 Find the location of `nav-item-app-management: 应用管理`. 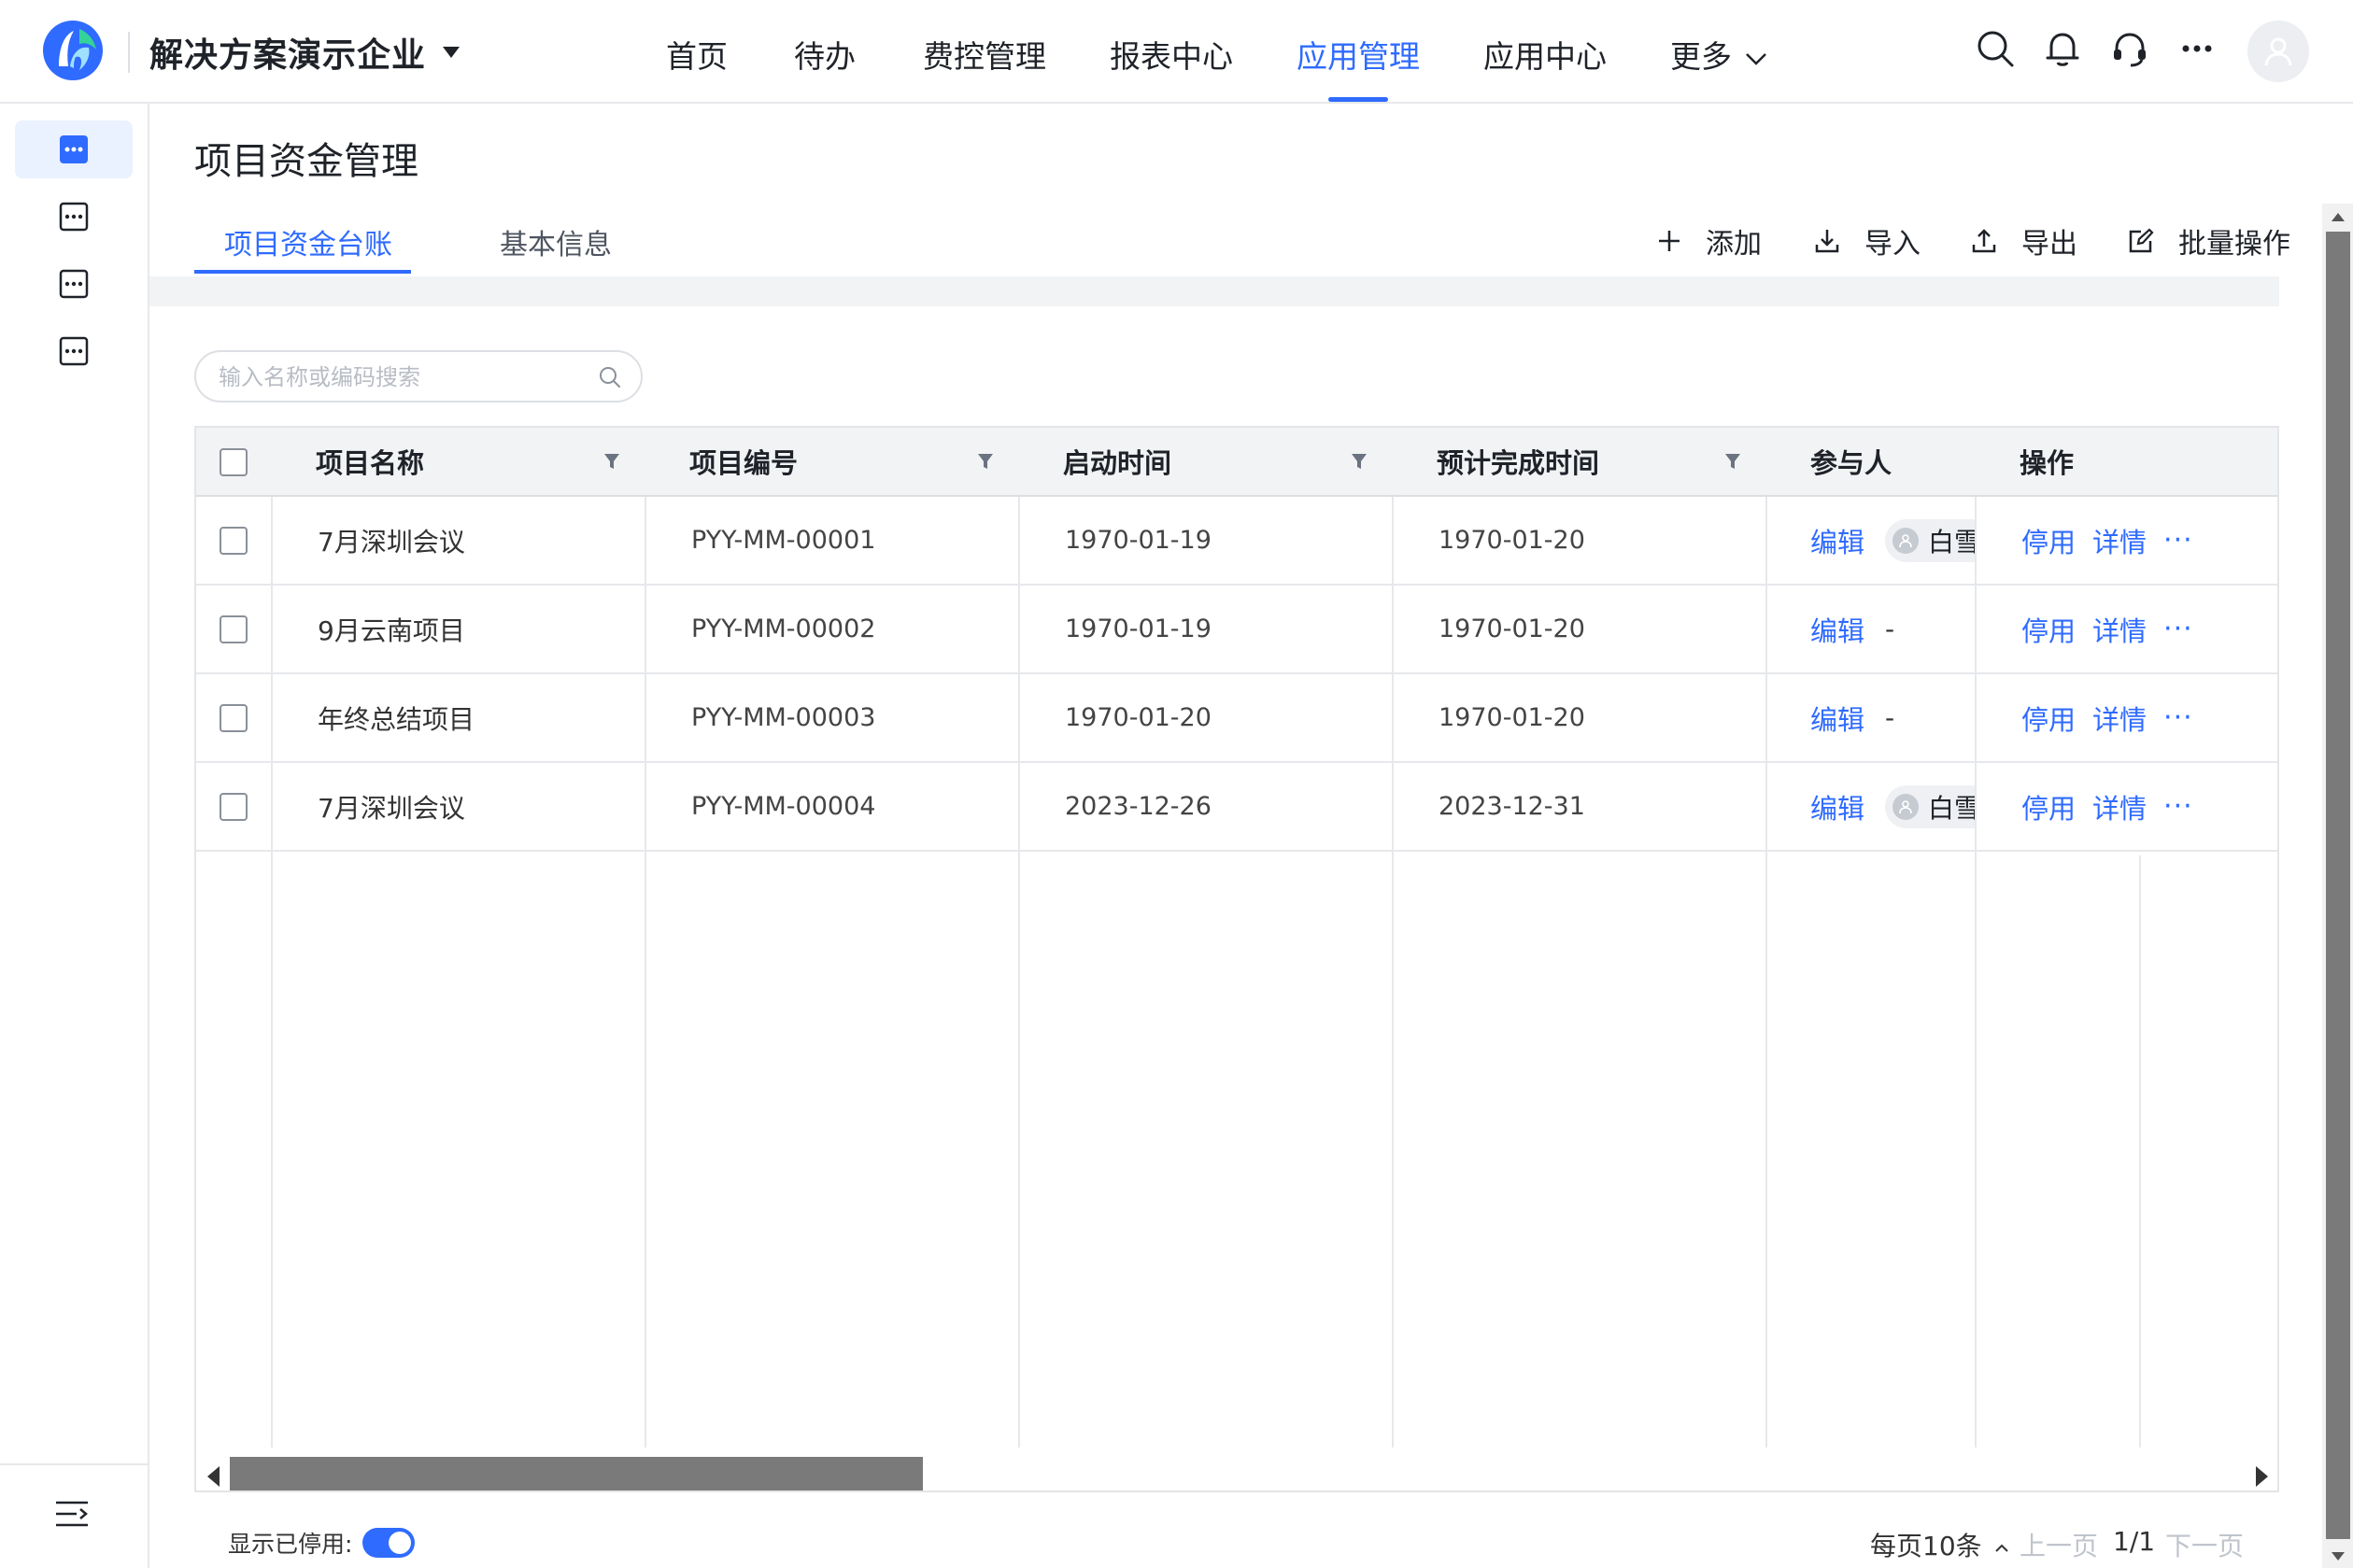

nav-item-app-management: 应用管理 is located at coordinates (1358, 54).